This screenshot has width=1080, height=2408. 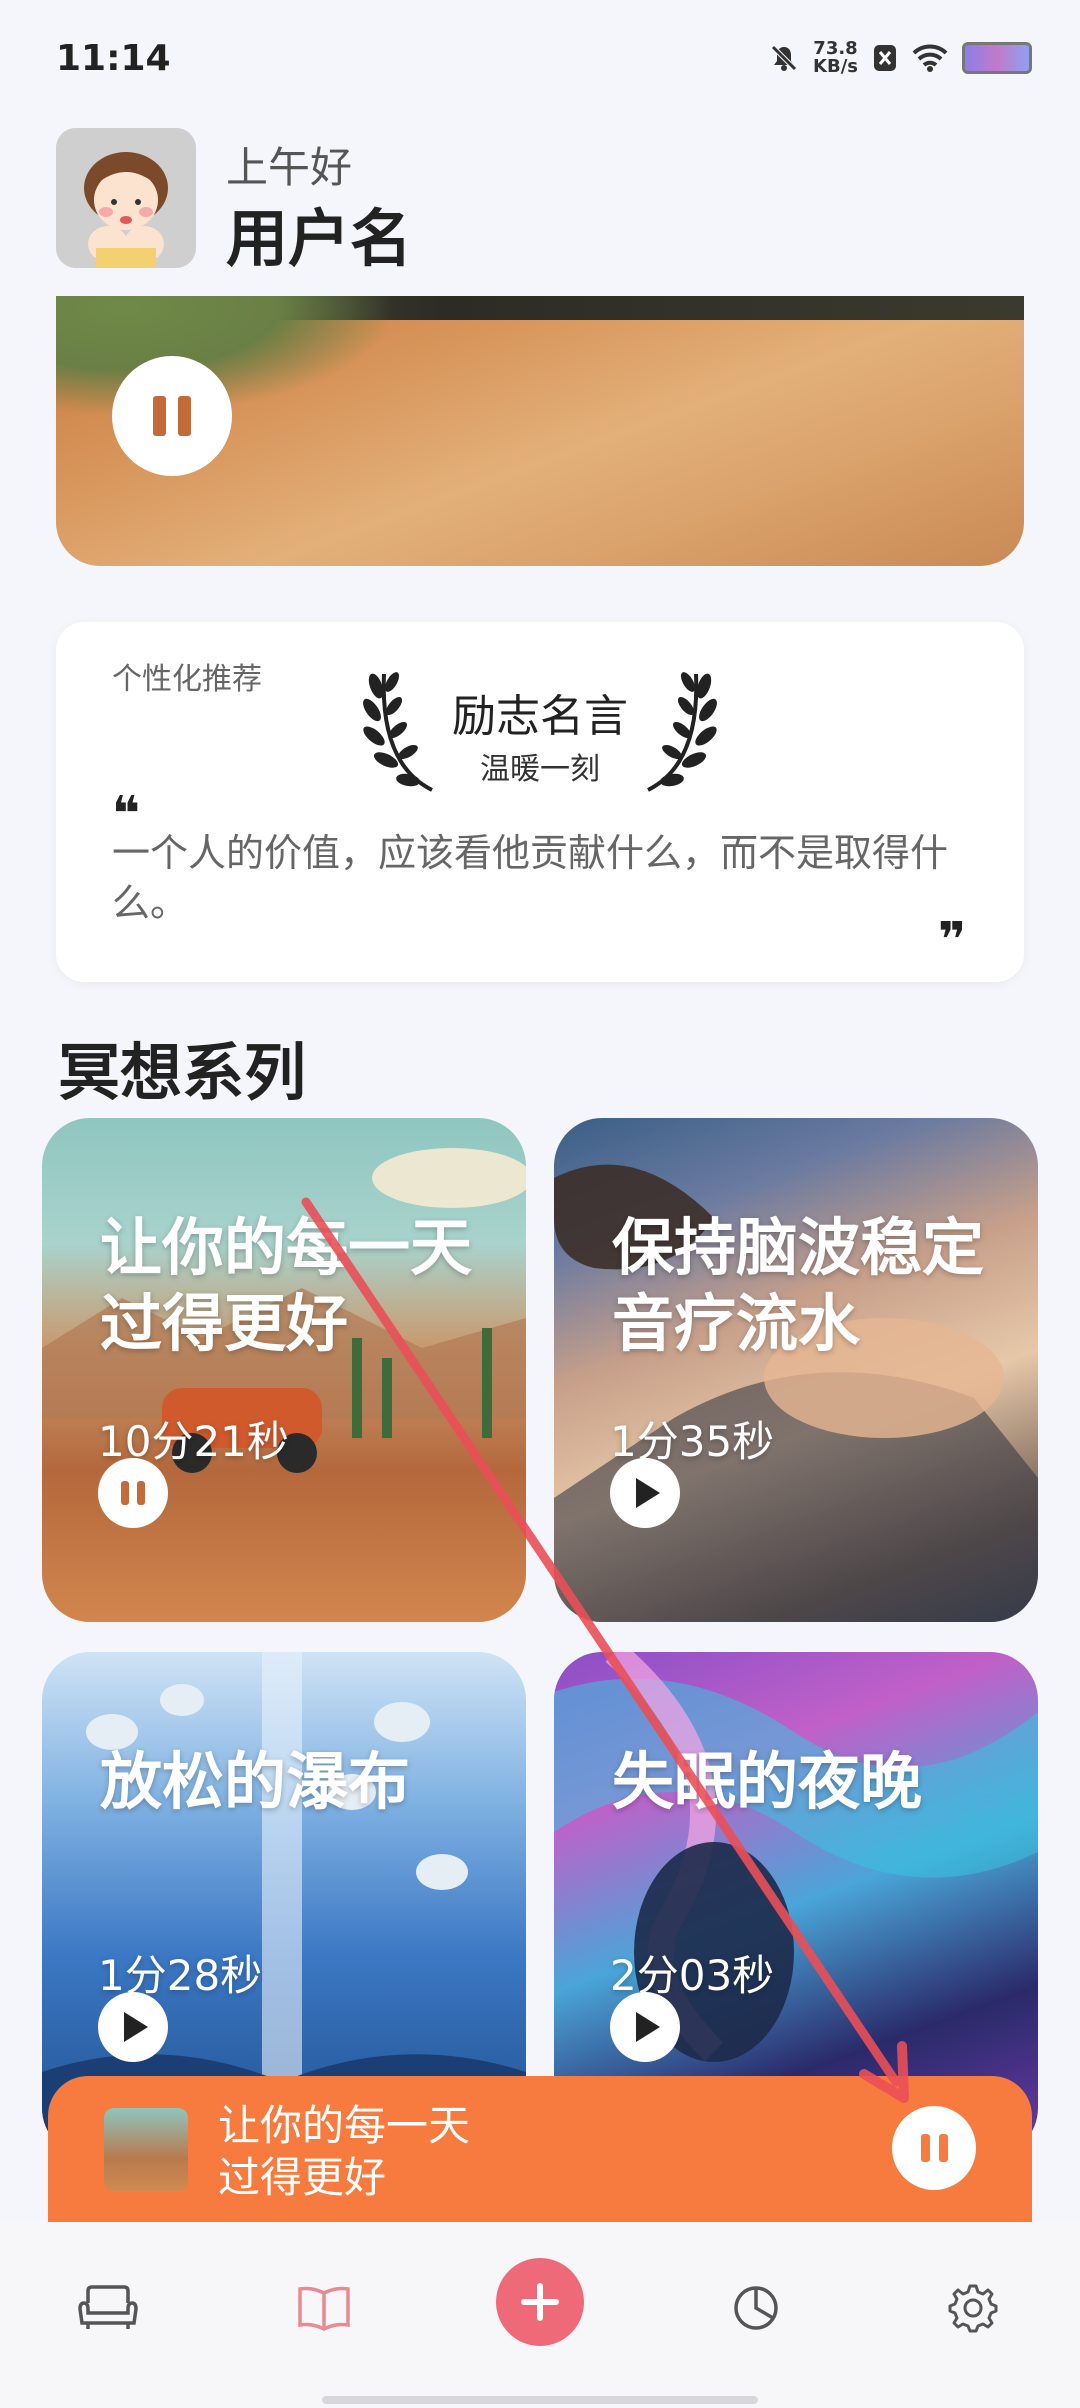 What do you see at coordinates (187, 679) in the screenshot?
I see `quote-tag: 个性化推荐` at bounding box center [187, 679].